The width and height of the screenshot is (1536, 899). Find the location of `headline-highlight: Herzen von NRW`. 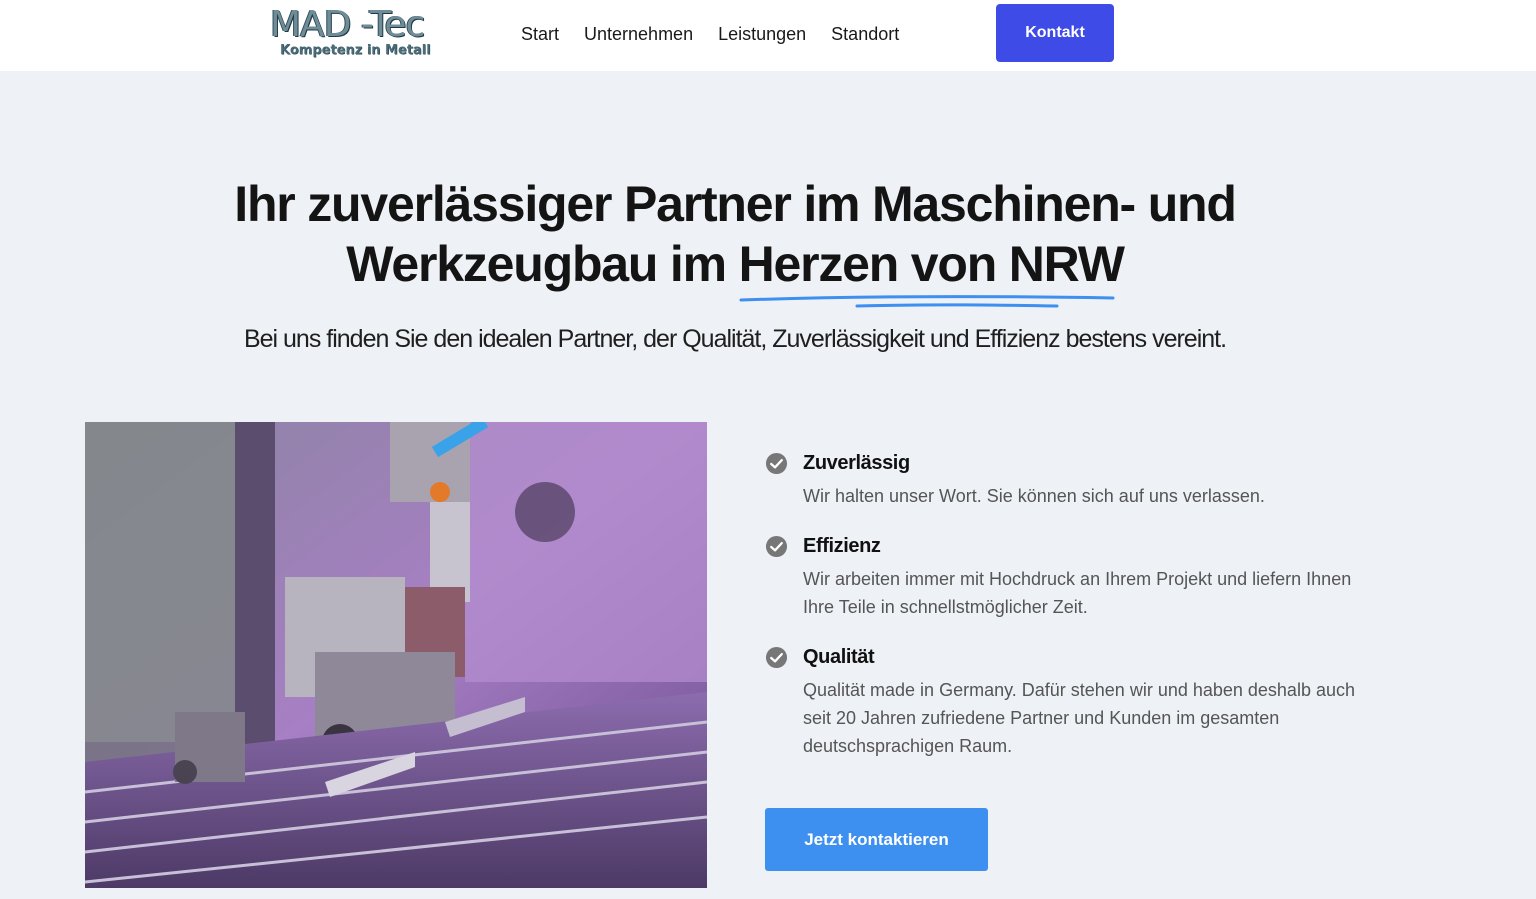

headline-highlight: Herzen von NRW is located at coordinates (931, 271).